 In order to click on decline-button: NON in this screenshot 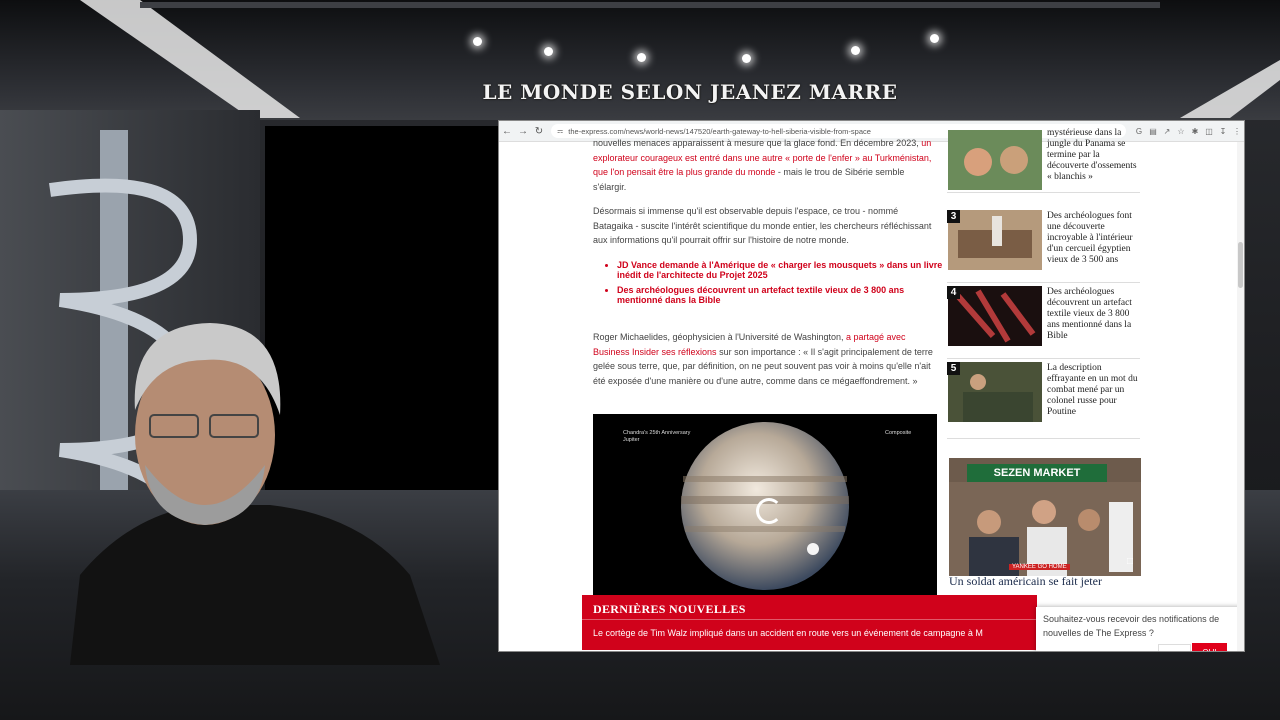, I will do `click(1174, 647)`.